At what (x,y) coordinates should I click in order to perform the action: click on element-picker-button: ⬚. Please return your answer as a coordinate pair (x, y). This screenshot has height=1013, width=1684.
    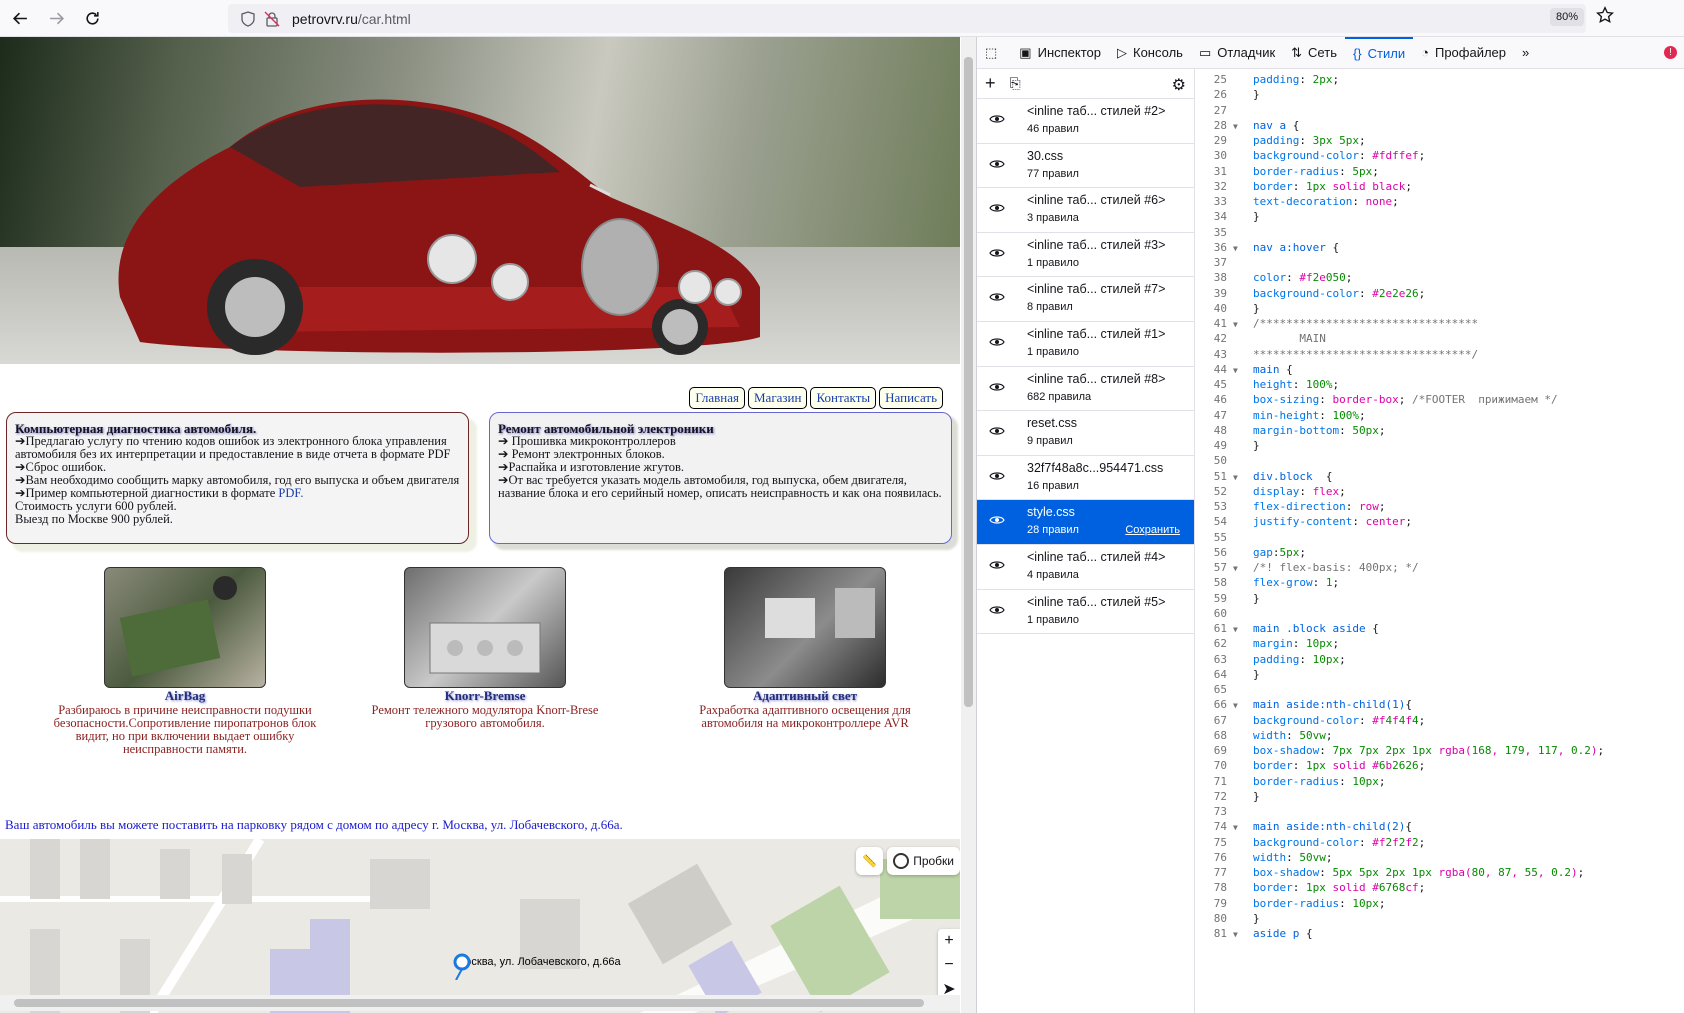
    Looking at the image, I should click on (994, 53).